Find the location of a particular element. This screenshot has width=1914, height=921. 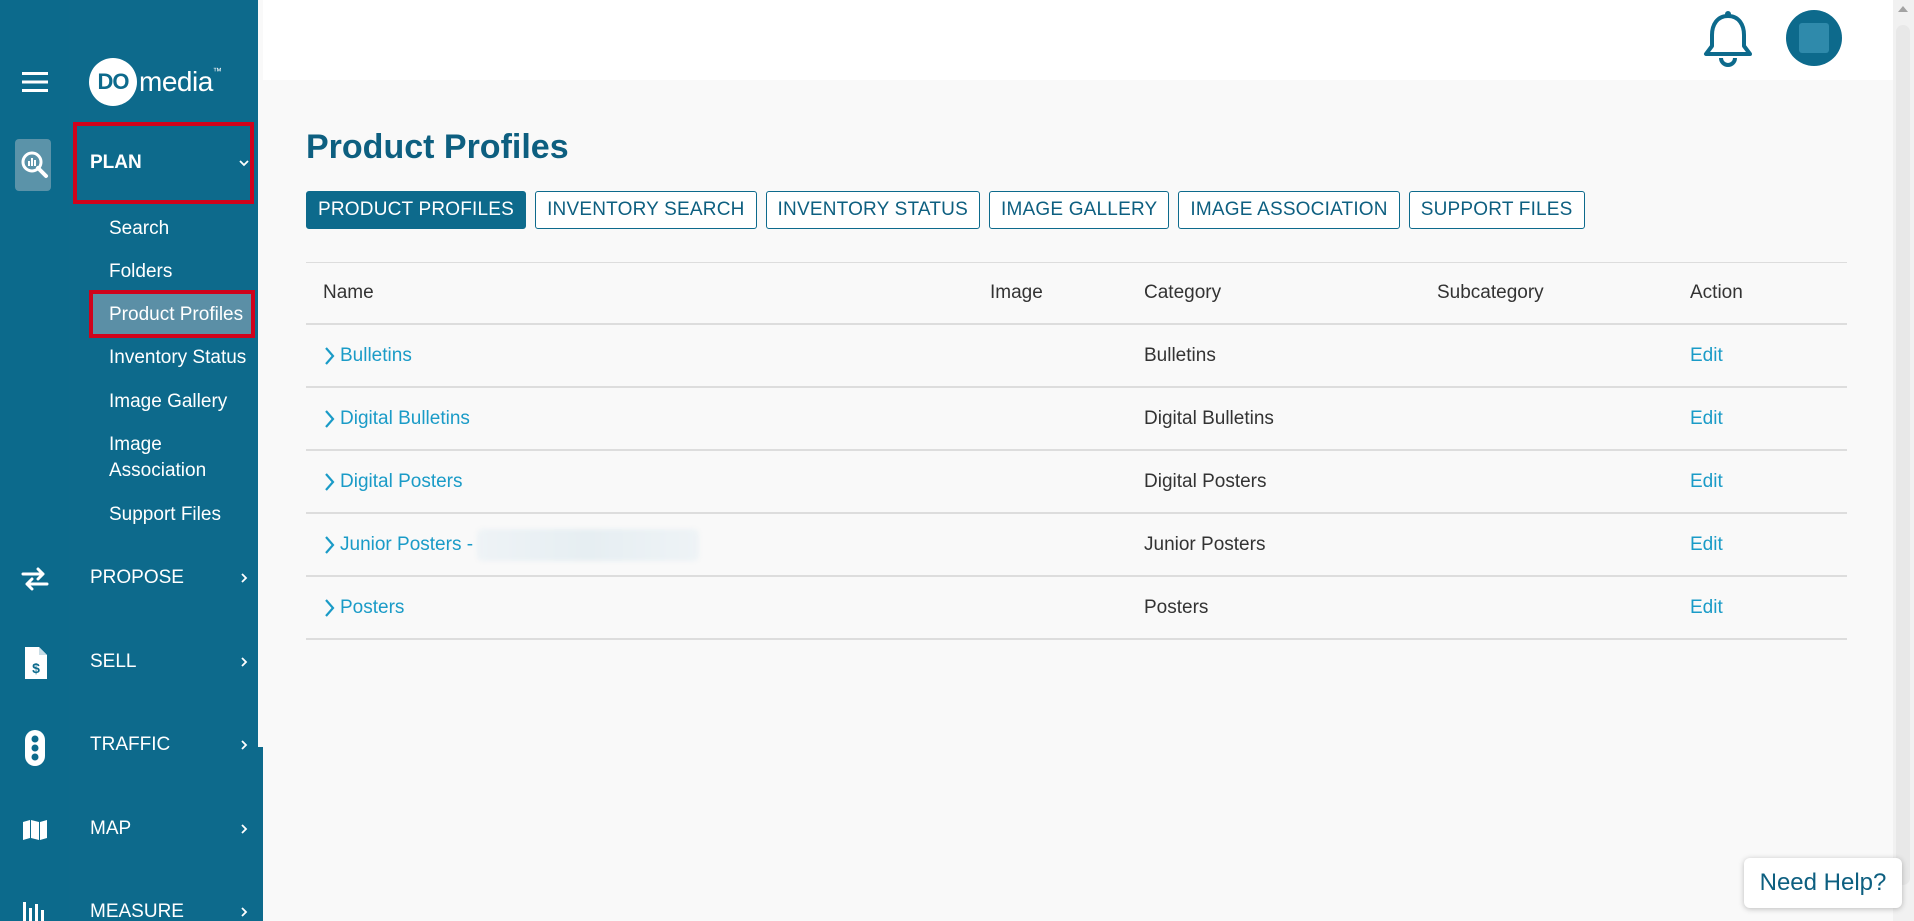

row-name-text: Bulletins is located at coordinates (376, 355).